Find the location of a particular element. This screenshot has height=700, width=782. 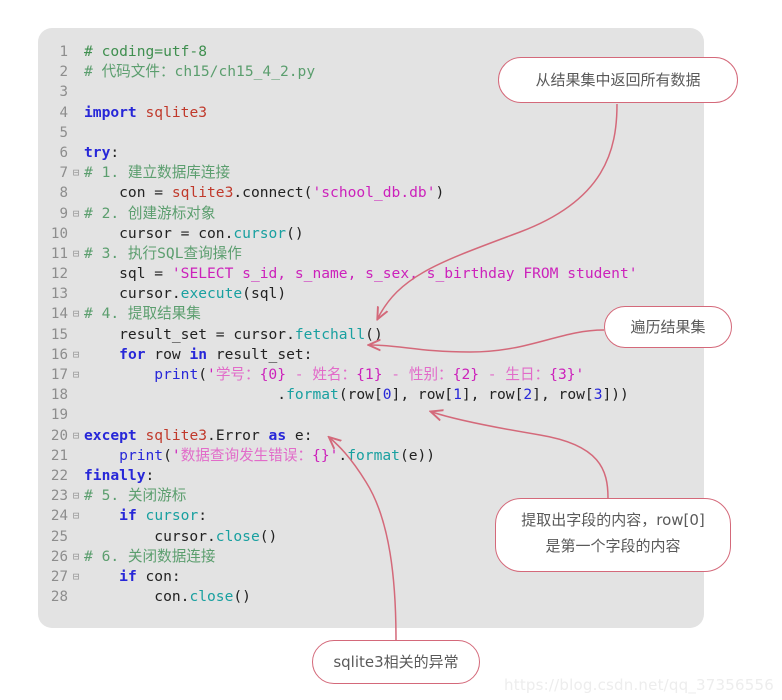

code-token: # 1. 建立数据库连接 is located at coordinates (157, 173).